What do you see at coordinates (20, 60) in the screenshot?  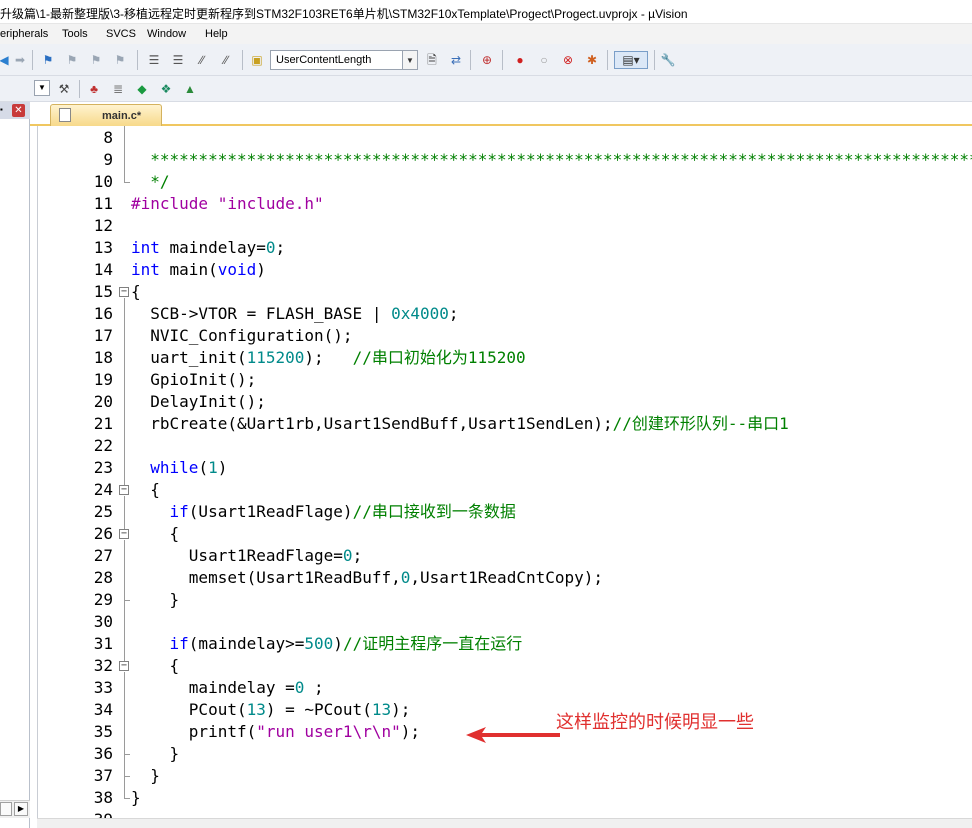 I see `navigate-forward-icon: ➡` at bounding box center [20, 60].